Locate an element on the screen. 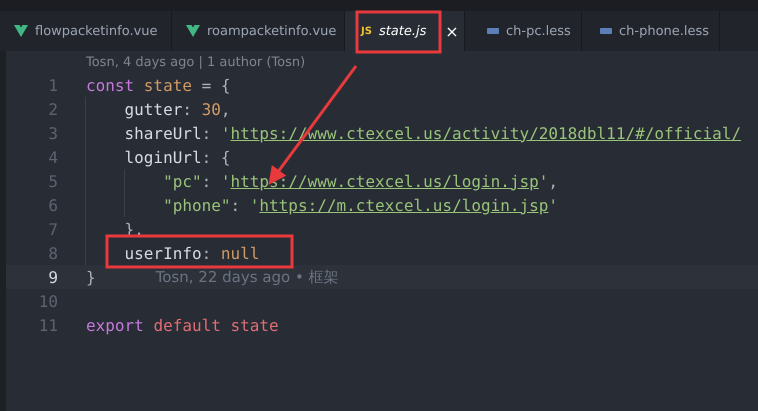 Image resolution: width=758 pixels, height=411 pixels. line-number: 10 is located at coordinates (48, 301).